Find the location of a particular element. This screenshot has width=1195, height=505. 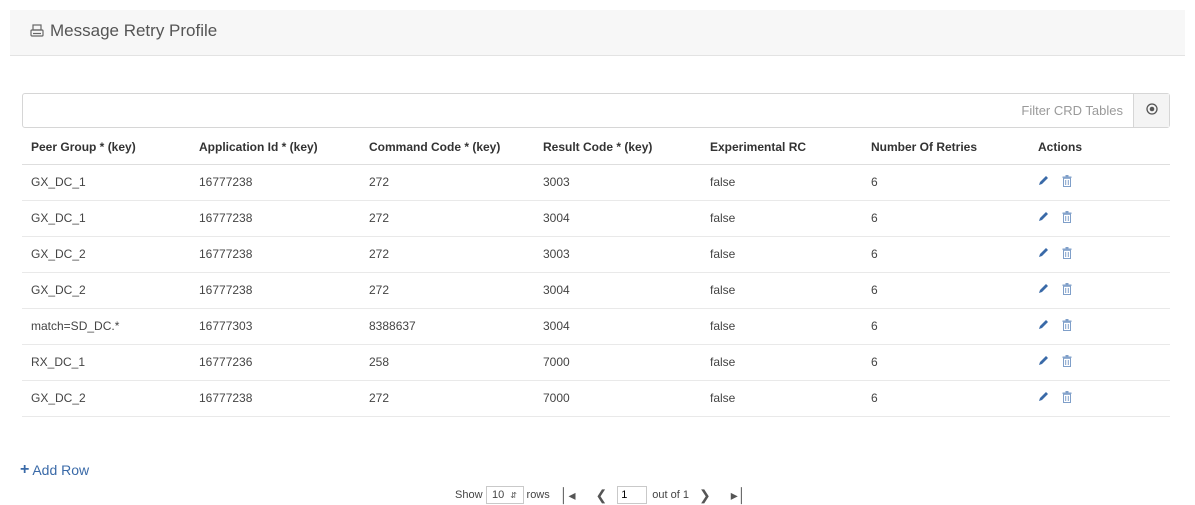

plus-icon: + is located at coordinates (25, 469).